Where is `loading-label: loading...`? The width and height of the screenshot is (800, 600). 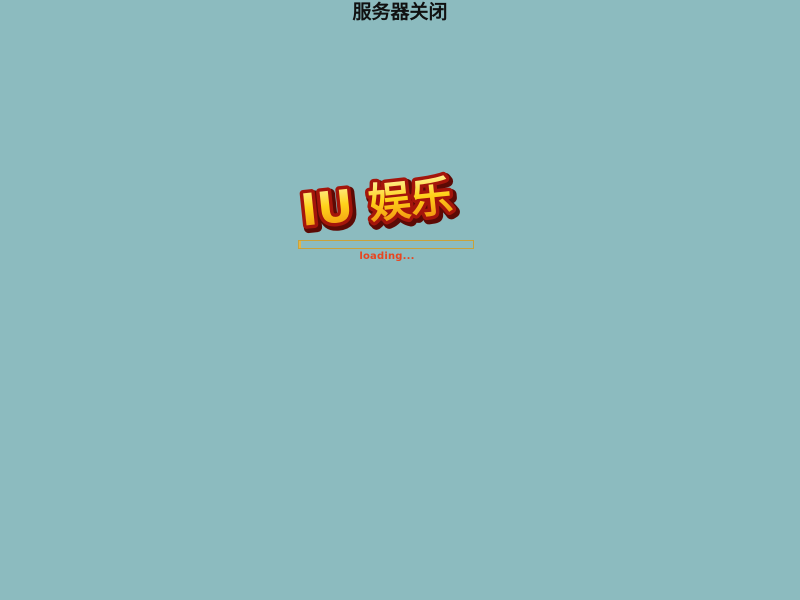
loading-label: loading... is located at coordinates (387, 256).